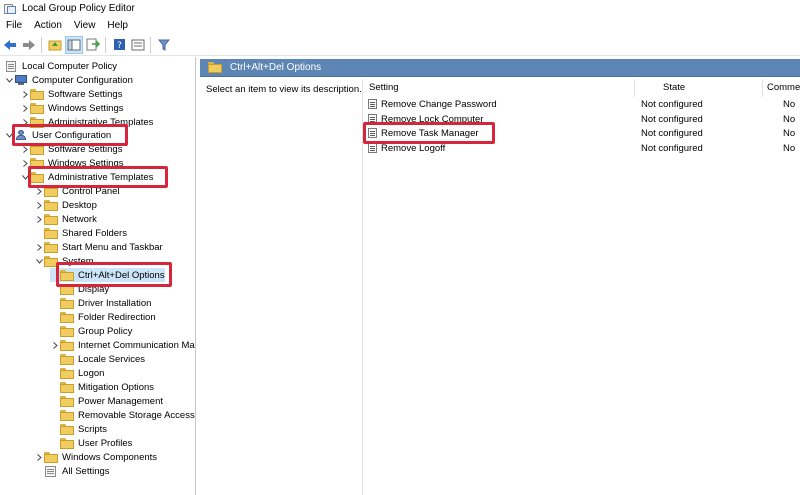 This screenshot has width=800, height=495. What do you see at coordinates (68, 80) in the screenshot?
I see `tree-item-computer-configuration: Computer Configuration` at bounding box center [68, 80].